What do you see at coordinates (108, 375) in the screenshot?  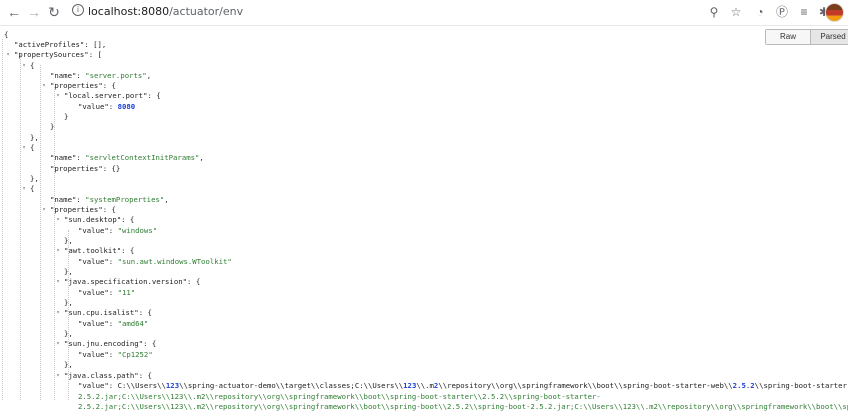 I see `json-line: "java.class.path": {` at bounding box center [108, 375].